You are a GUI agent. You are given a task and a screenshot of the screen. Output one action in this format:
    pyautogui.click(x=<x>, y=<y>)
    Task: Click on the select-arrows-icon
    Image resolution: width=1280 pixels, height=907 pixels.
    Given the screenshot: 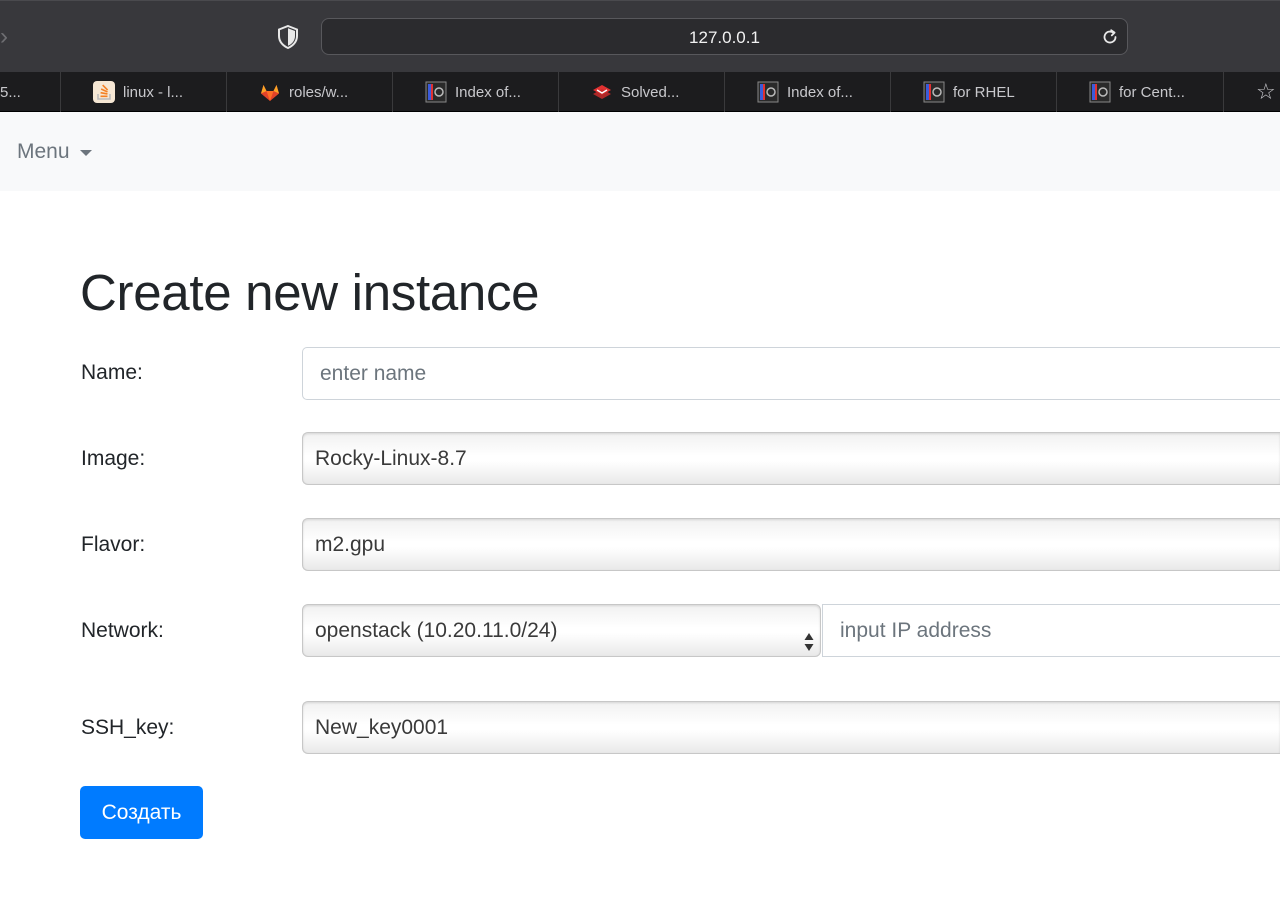 What is the action you would take?
    pyautogui.click(x=809, y=636)
    